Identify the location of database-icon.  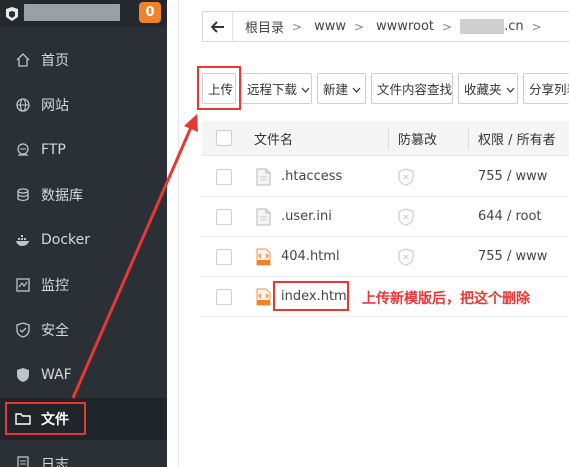
(23, 195).